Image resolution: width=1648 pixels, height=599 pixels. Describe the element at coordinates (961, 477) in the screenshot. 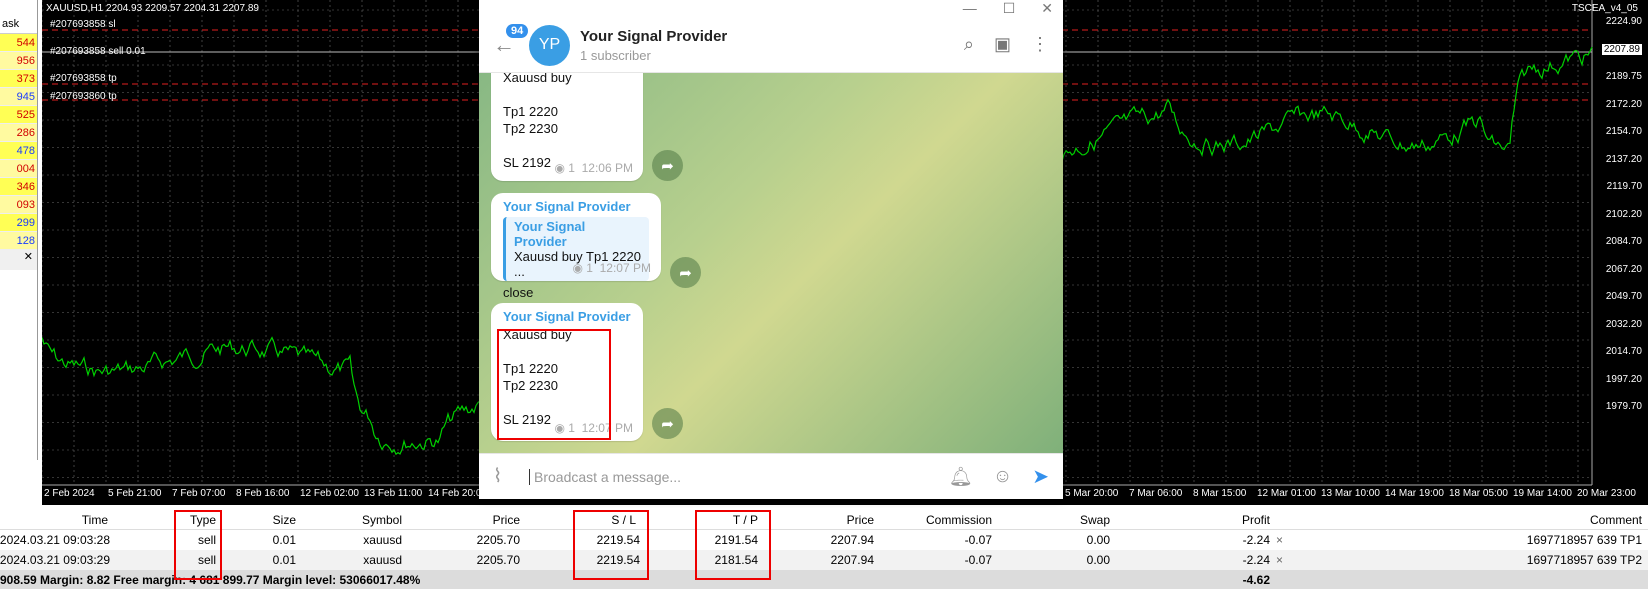

I see `bell-icon: 🔔︎` at that location.